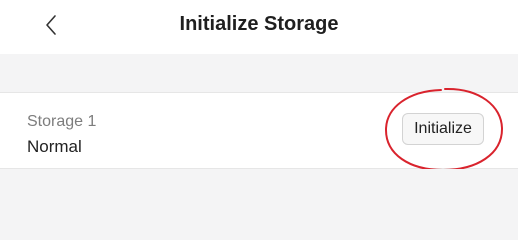 The width and height of the screenshot is (518, 240). Describe the element at coordinates (259, 24) in the screenshot. I see `page-title: Initialize Storage` at that location.